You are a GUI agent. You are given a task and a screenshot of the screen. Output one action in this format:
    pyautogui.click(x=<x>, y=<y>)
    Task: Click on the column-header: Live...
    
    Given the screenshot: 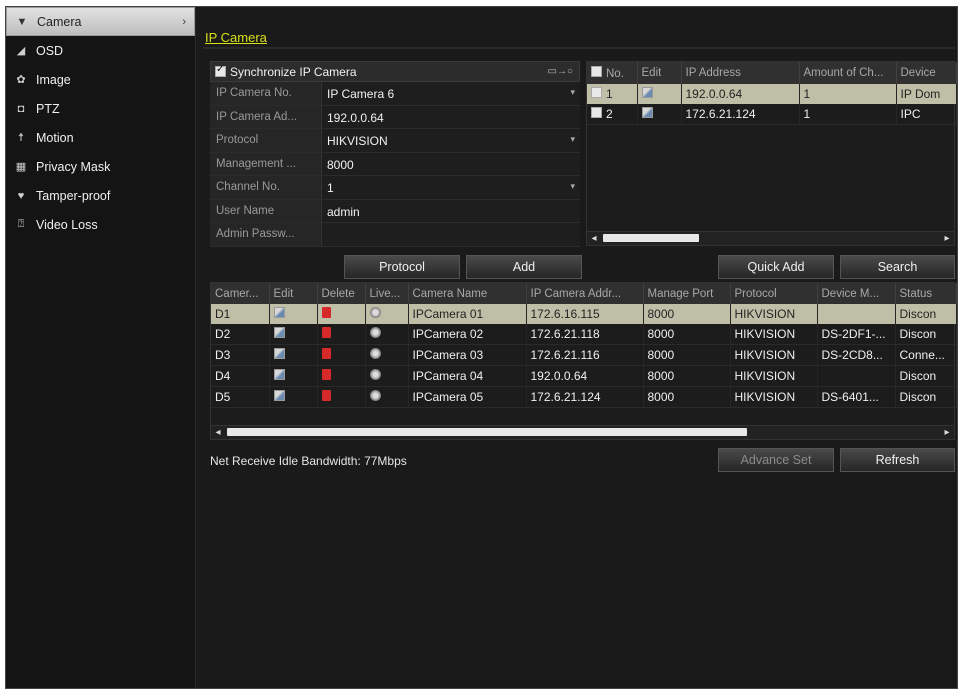 What is the action you would take?
    pyautogui.click(x=387, y=293)
    